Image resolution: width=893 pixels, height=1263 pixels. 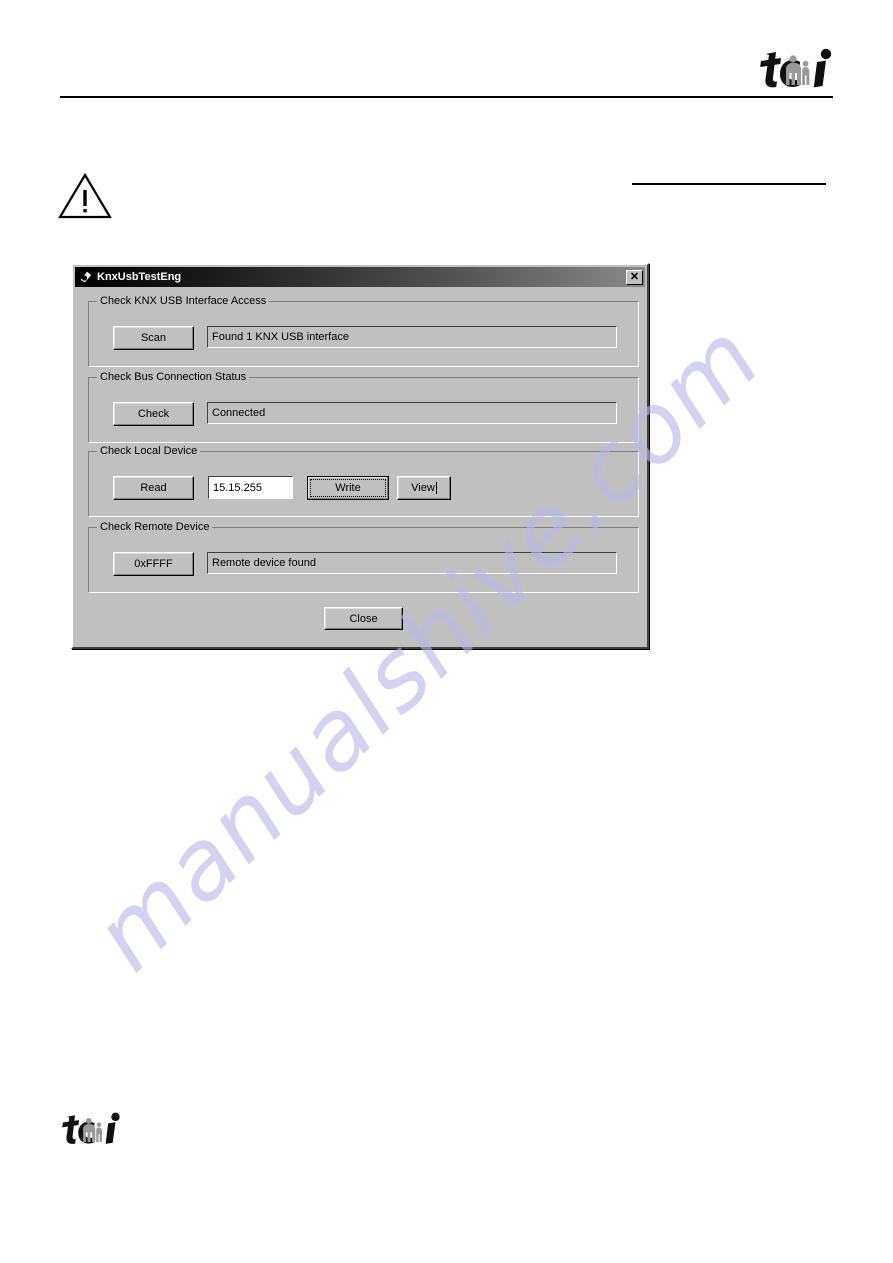 I want to click on app-icon, so click(x=86, y=277).